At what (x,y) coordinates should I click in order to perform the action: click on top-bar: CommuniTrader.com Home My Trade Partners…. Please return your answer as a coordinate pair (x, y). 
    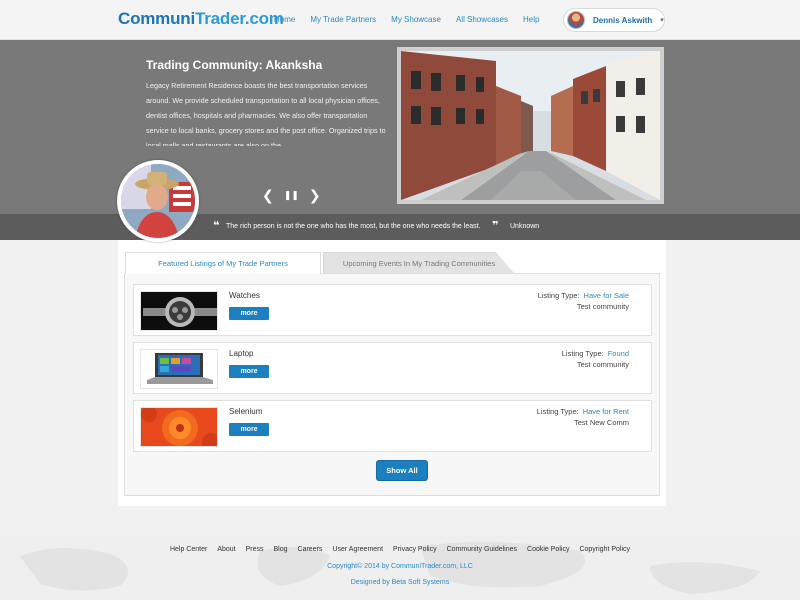
    Looking at the image, I should click on (400, 20).